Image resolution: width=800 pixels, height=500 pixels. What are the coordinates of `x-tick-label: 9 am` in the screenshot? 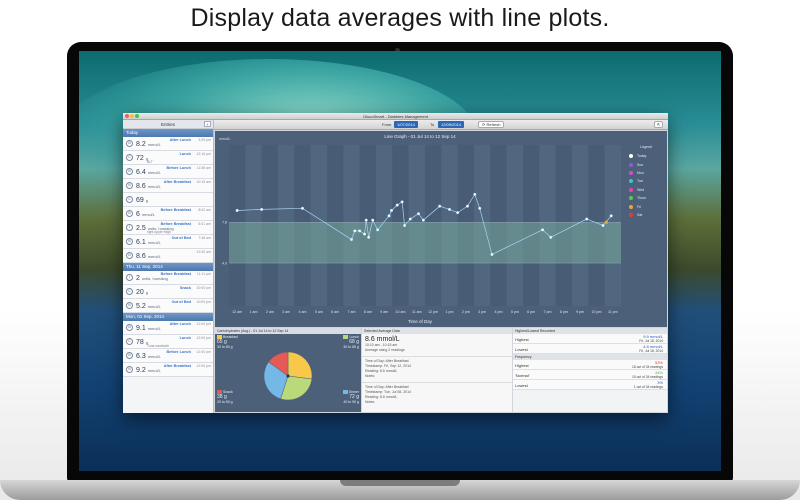 It's located at (384, 312).